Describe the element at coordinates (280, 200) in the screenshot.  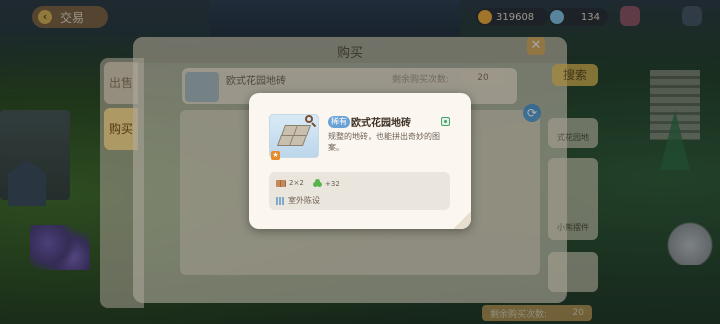
I see `category-icon` at that location.